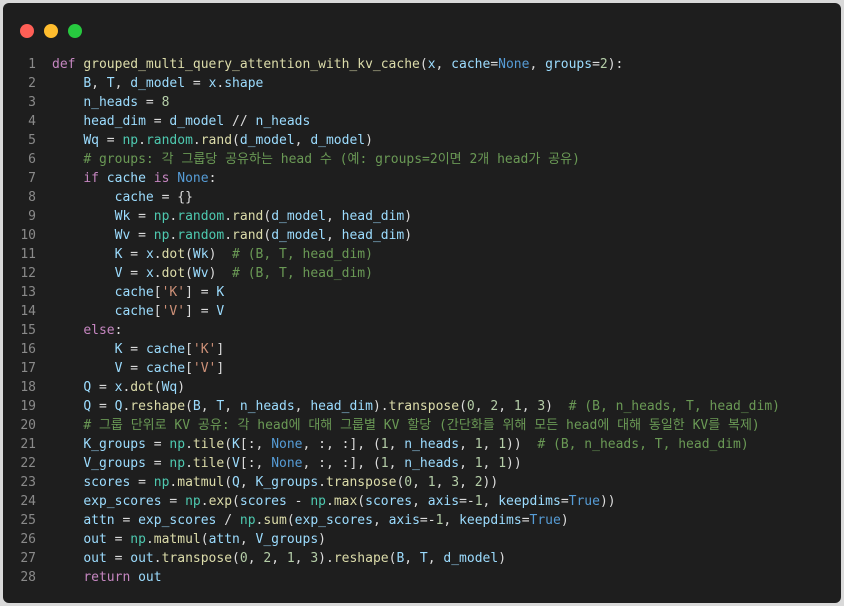 This screenshot has height=606, width=844. What do you see at coordinates (422, 577) in the screenshot?
I see `code-line: 28 return out` at bounding box center [422, 577].